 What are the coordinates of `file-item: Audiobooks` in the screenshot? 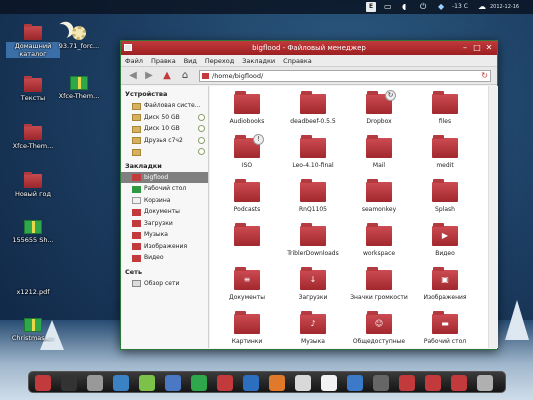 It's located at (247, 108).